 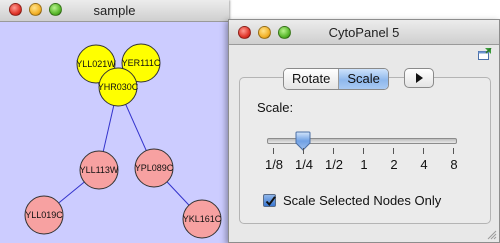 What do you see at coordinates (364, 164) in the screenshot?
I see `slider-tick-label: 1` at bounding box center [364, 164].